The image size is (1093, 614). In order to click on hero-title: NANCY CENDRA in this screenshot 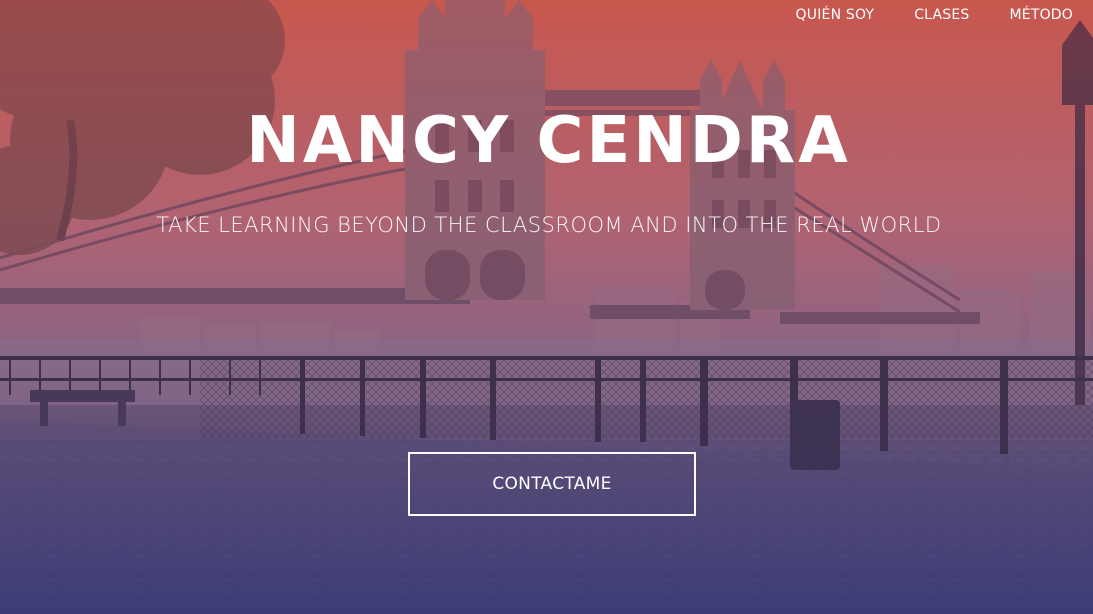, I will do `click(548, 141)`.